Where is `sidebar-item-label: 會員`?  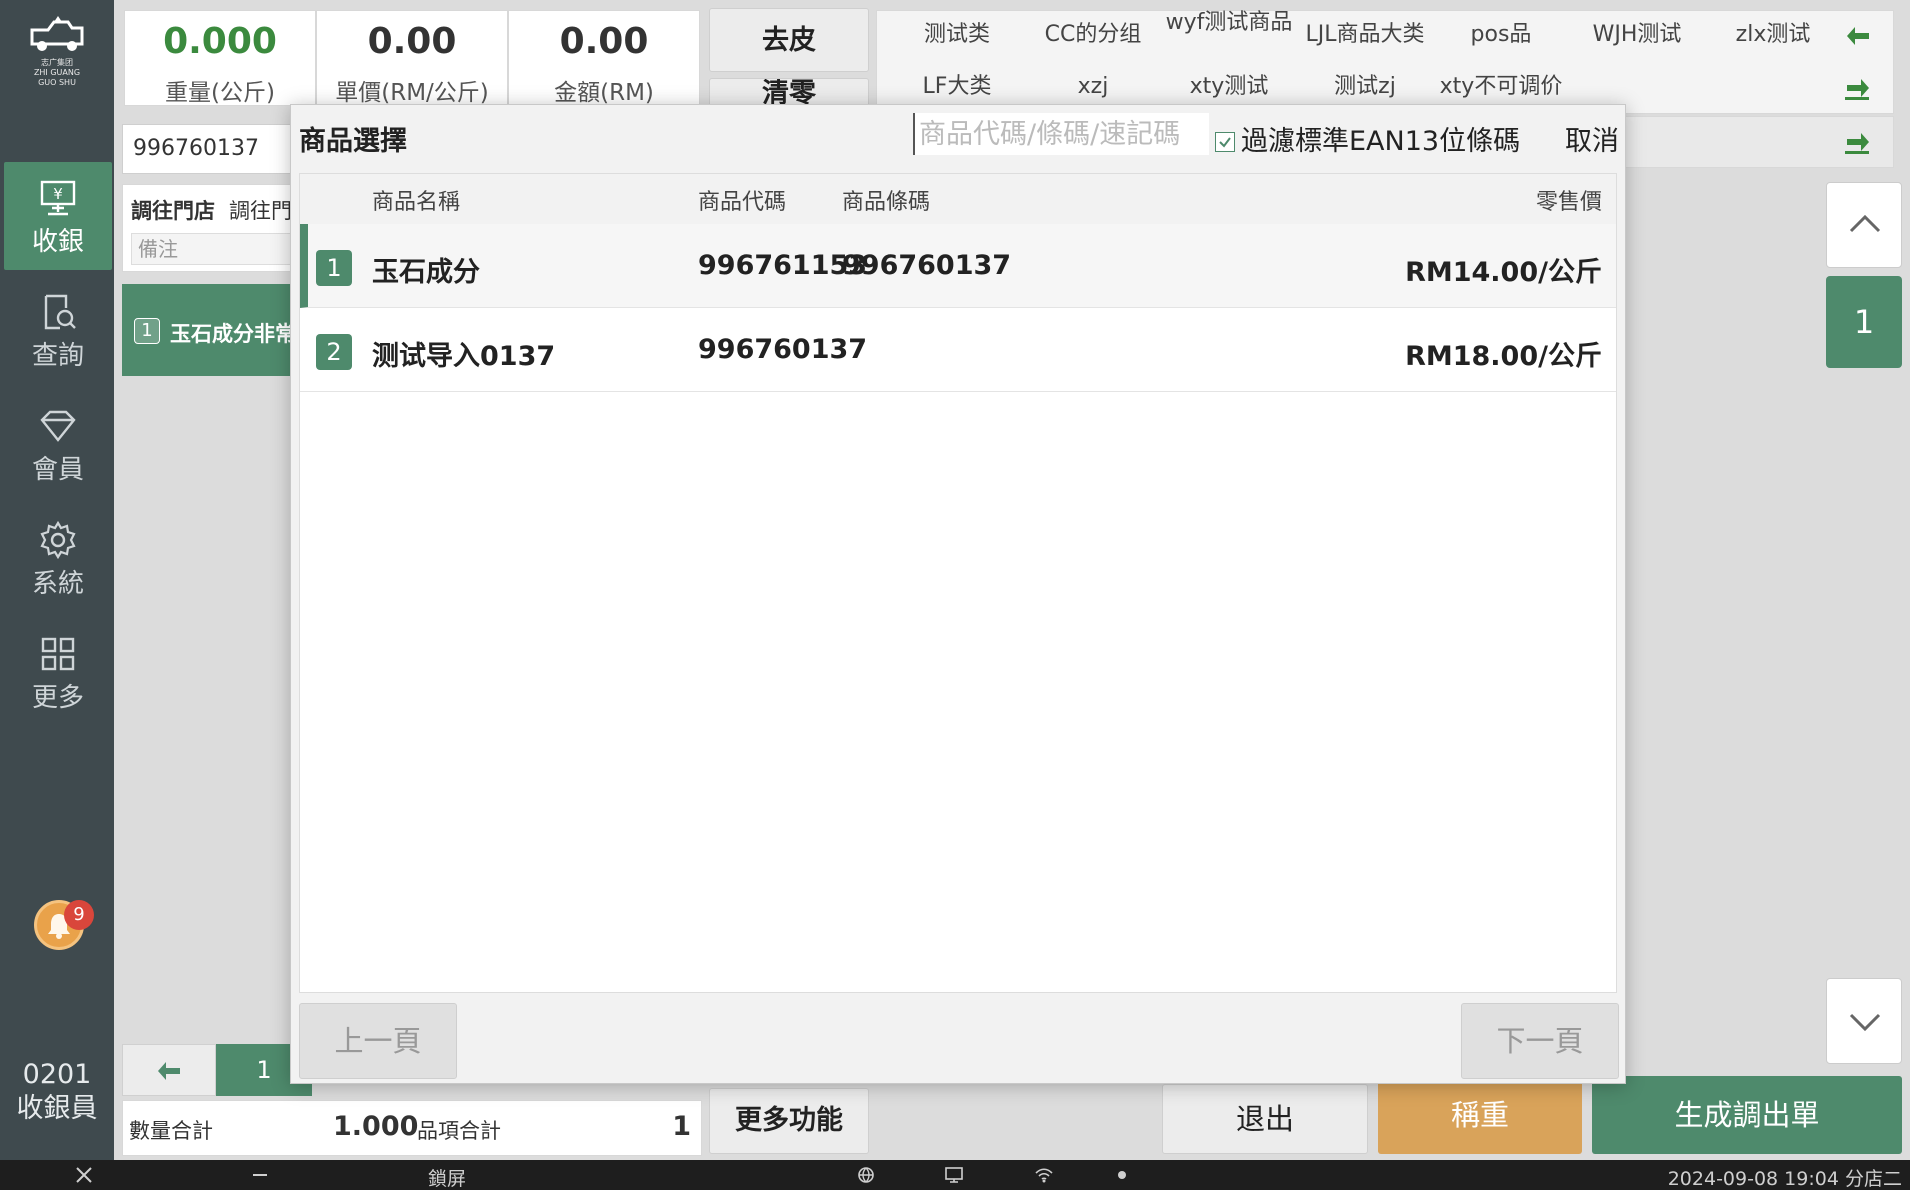 sidebar-item-label: 會員 is located at coordinates (57, 470).